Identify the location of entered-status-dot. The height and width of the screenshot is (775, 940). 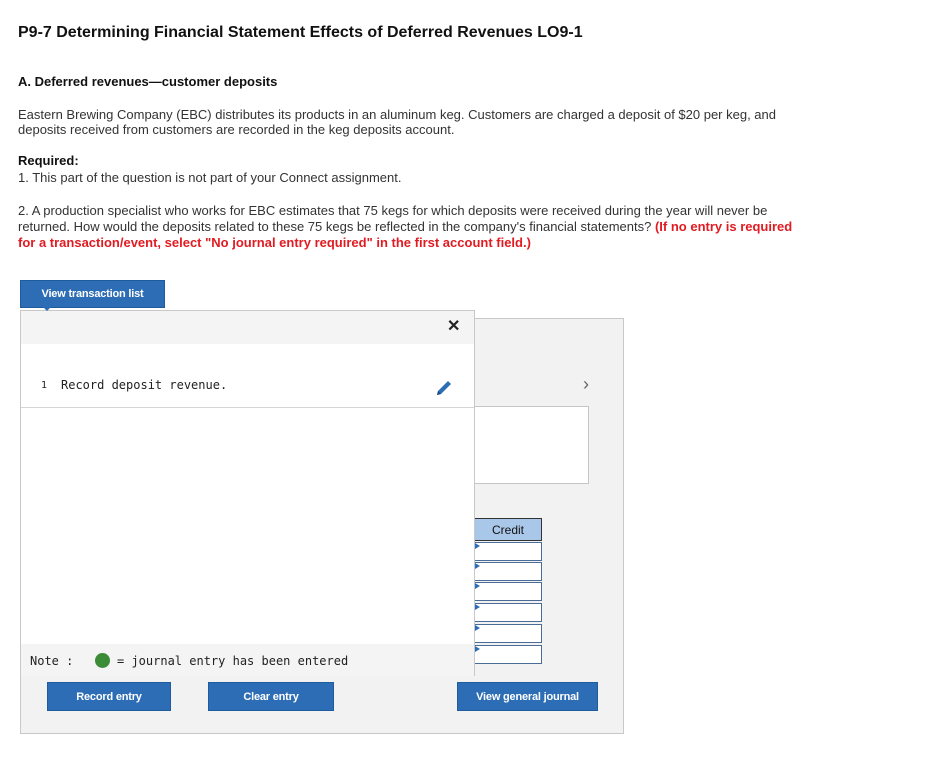
(102, 660).